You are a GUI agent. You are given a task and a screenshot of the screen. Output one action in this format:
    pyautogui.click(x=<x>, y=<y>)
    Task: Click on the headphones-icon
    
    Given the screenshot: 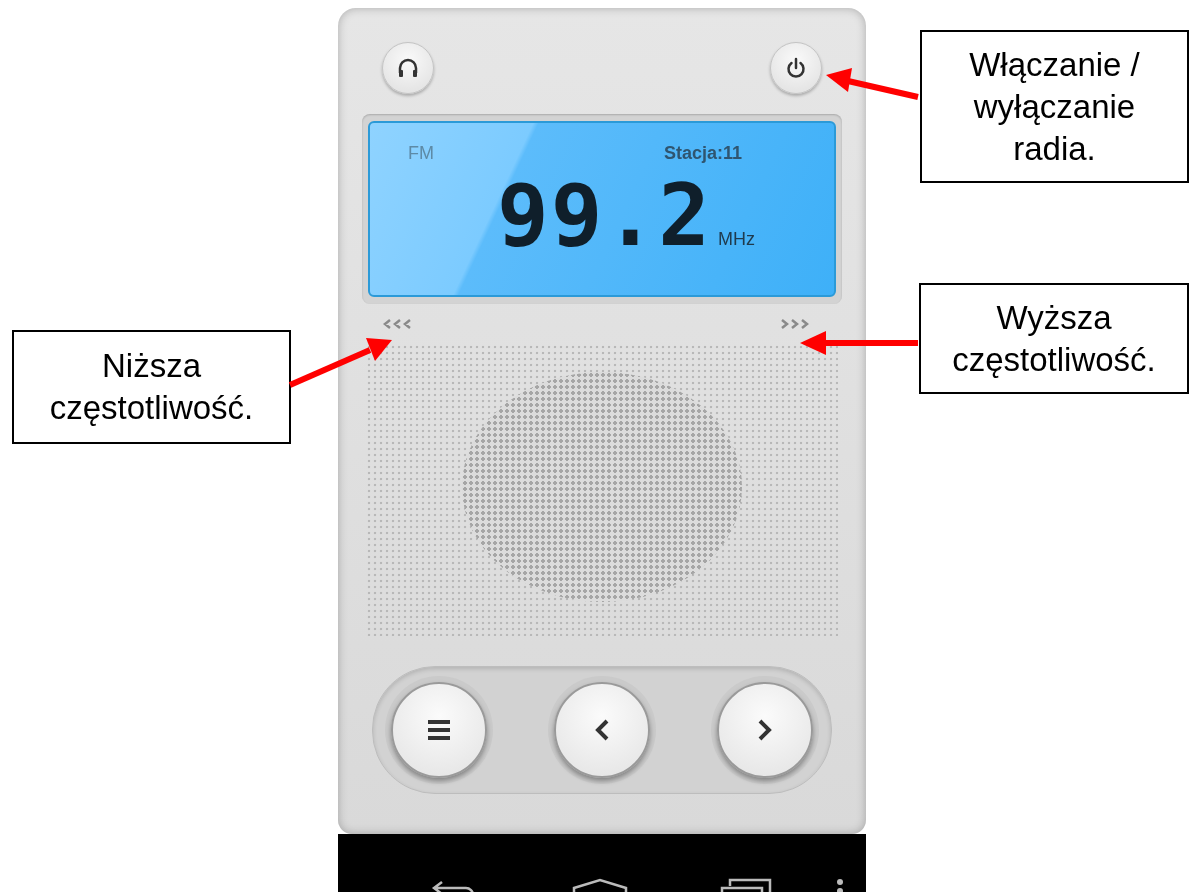 What is the action you would take?
    pyautogui.click(x=408, y=68)
    